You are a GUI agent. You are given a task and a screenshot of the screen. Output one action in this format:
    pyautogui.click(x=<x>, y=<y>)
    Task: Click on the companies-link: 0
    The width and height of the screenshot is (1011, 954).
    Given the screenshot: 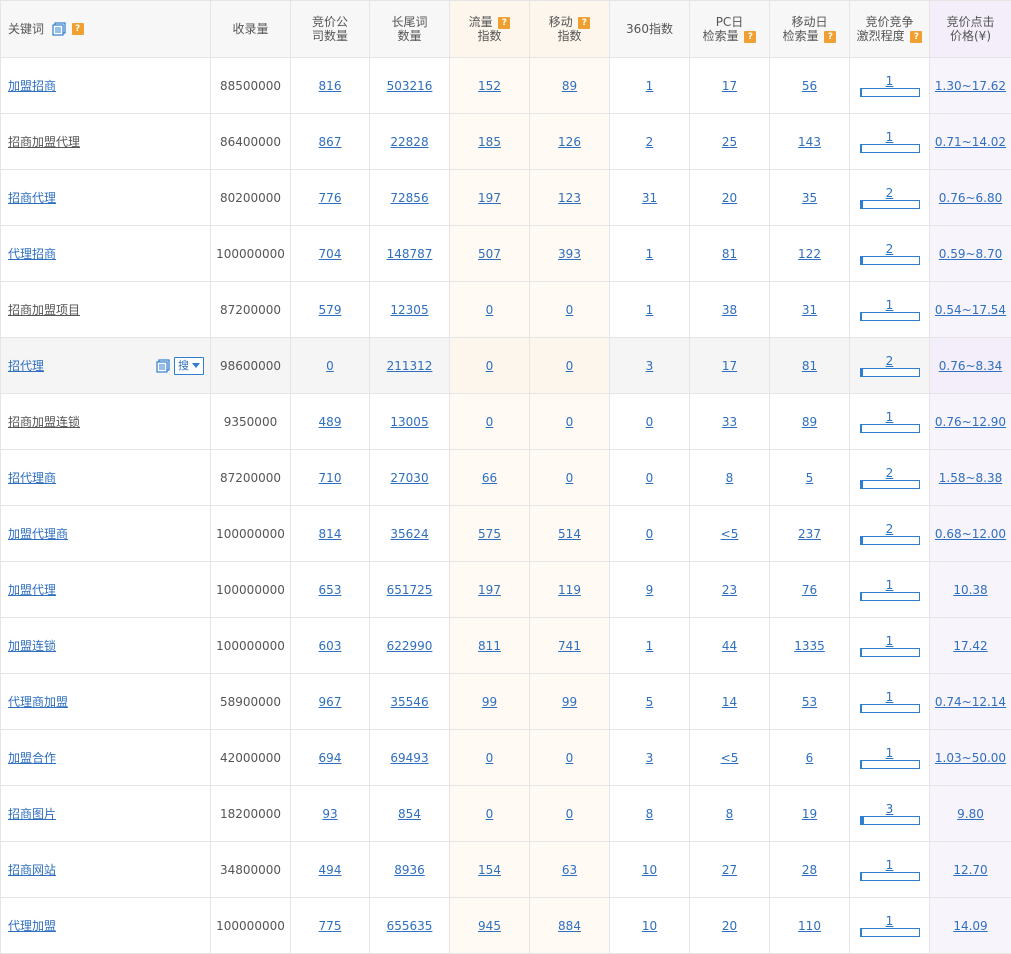 What is the action you would take?
    pyautogui.click(x=330, y=366)
    